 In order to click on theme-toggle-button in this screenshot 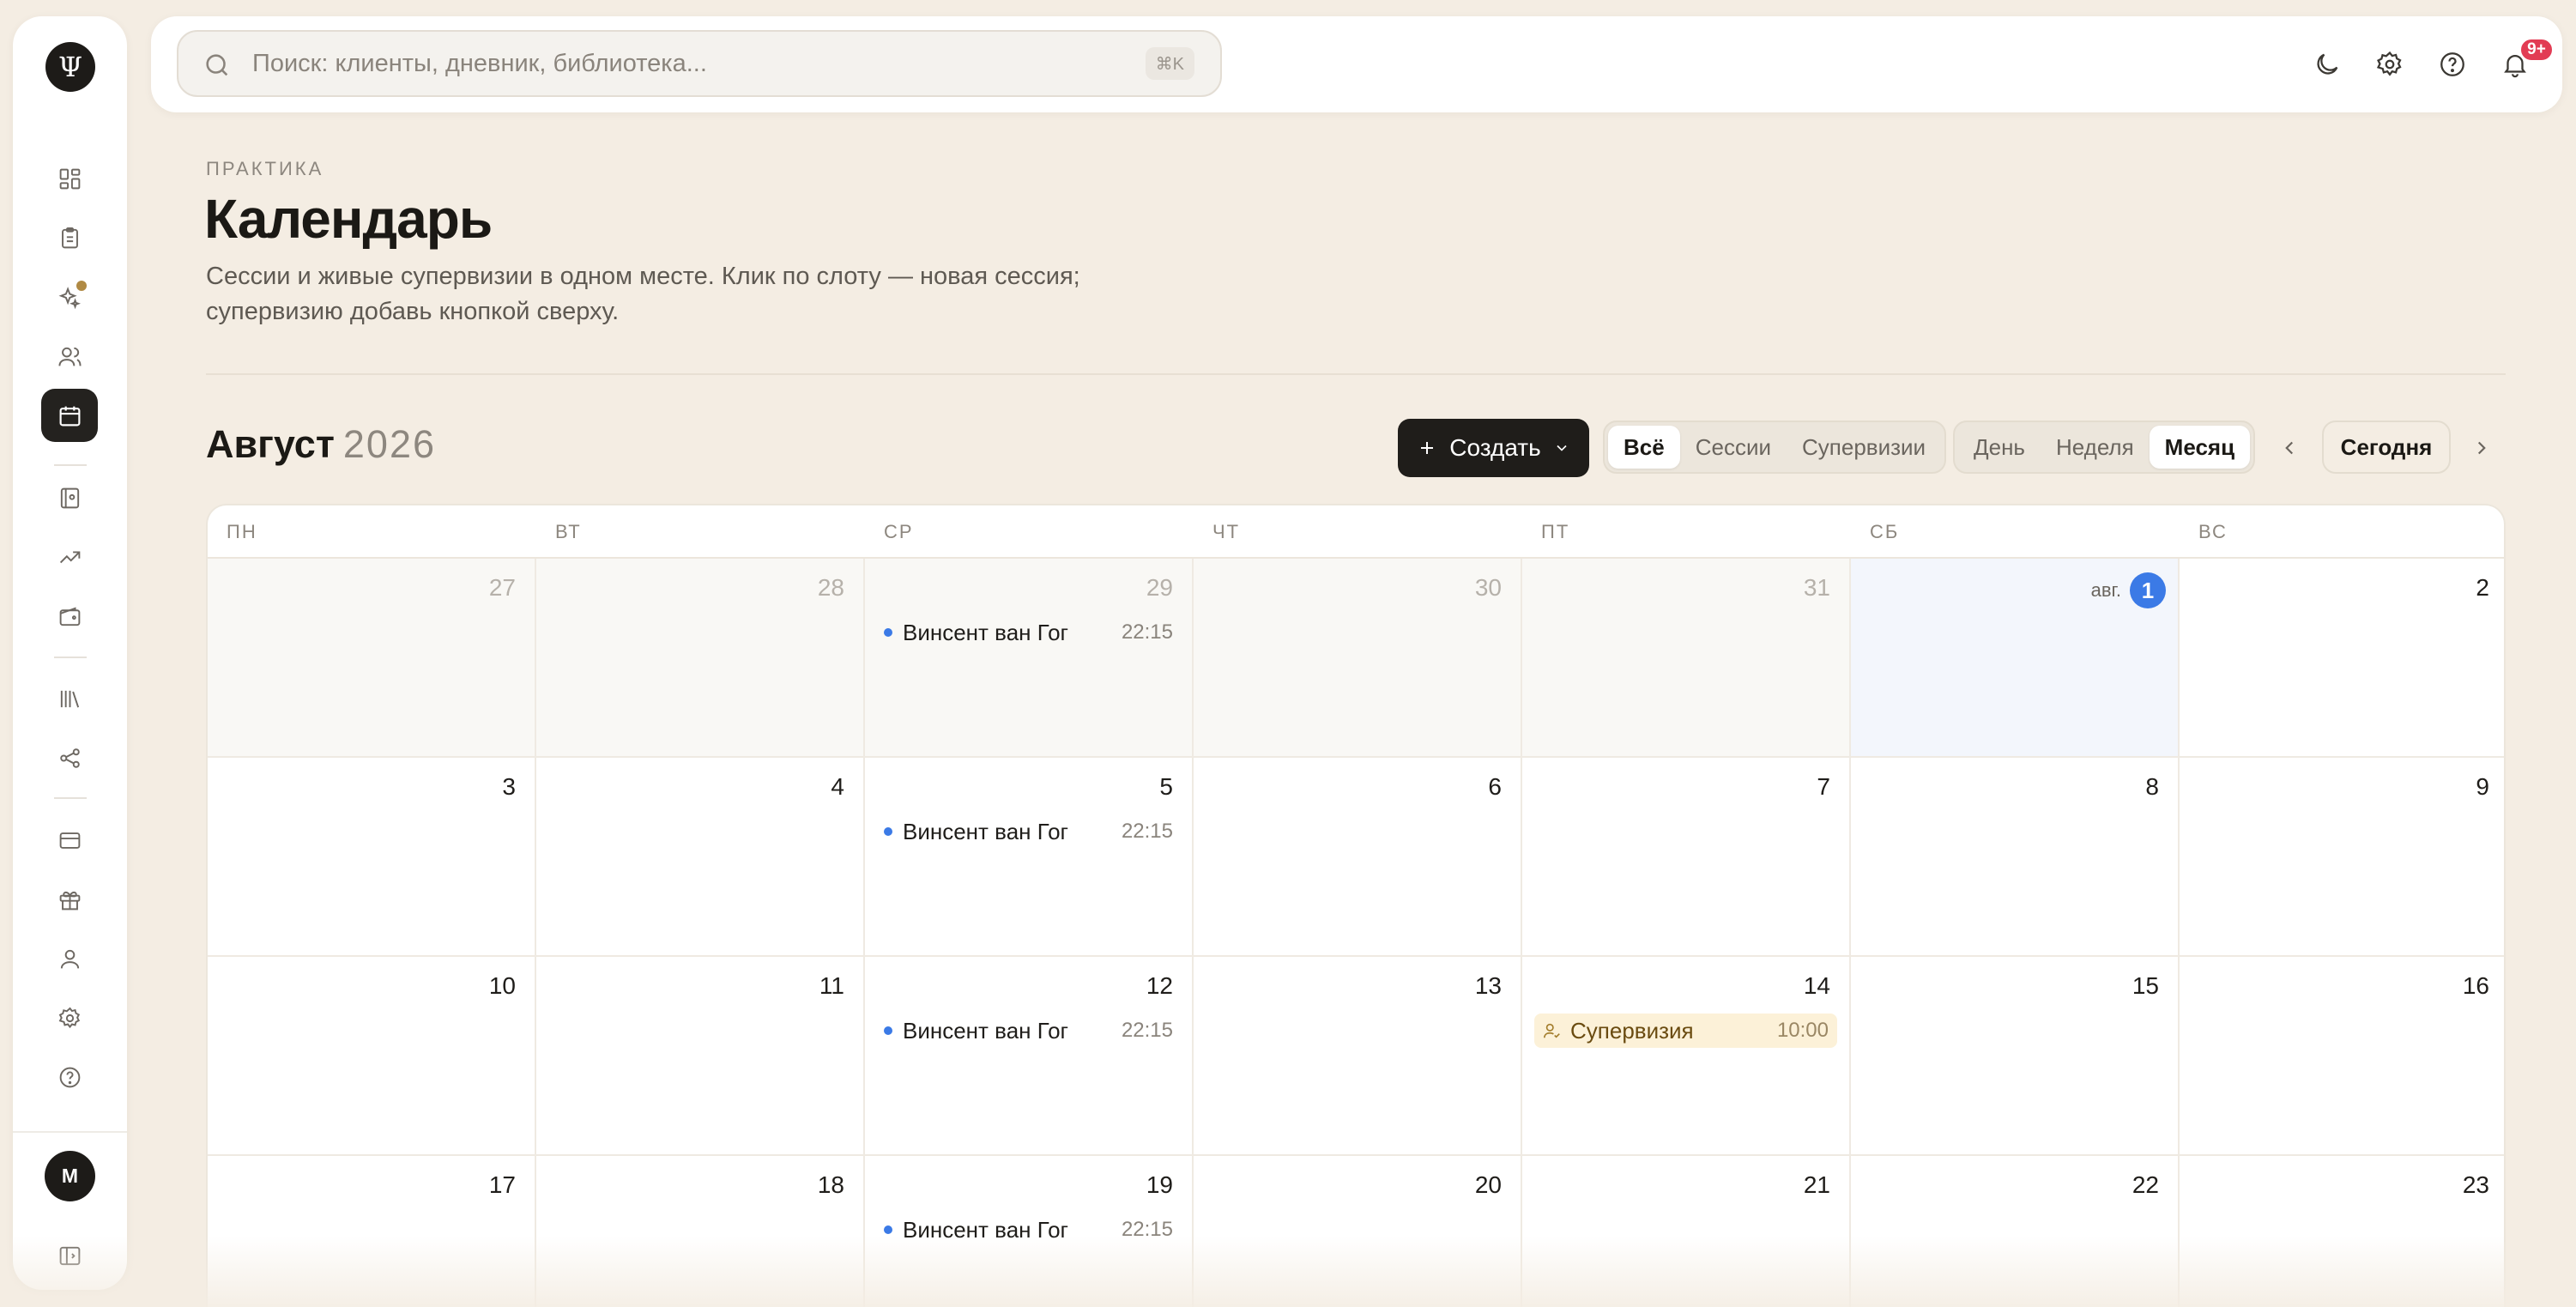, I will do `click(2327, 64)`.